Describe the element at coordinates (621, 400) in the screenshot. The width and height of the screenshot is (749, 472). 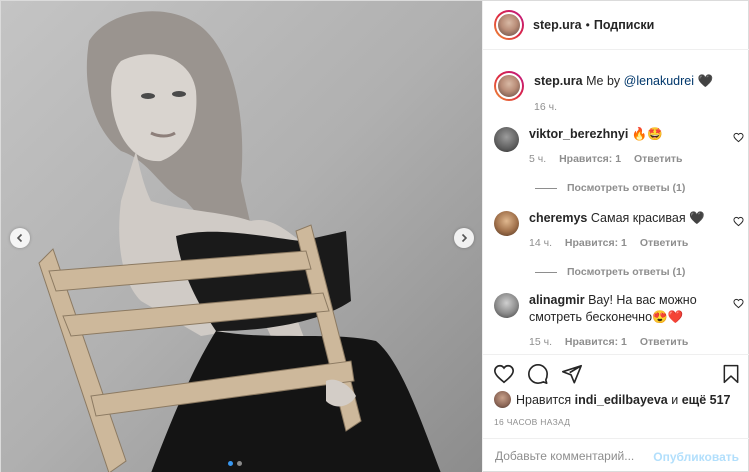
I see `liker-username: indi_edilbayeva` at that location.